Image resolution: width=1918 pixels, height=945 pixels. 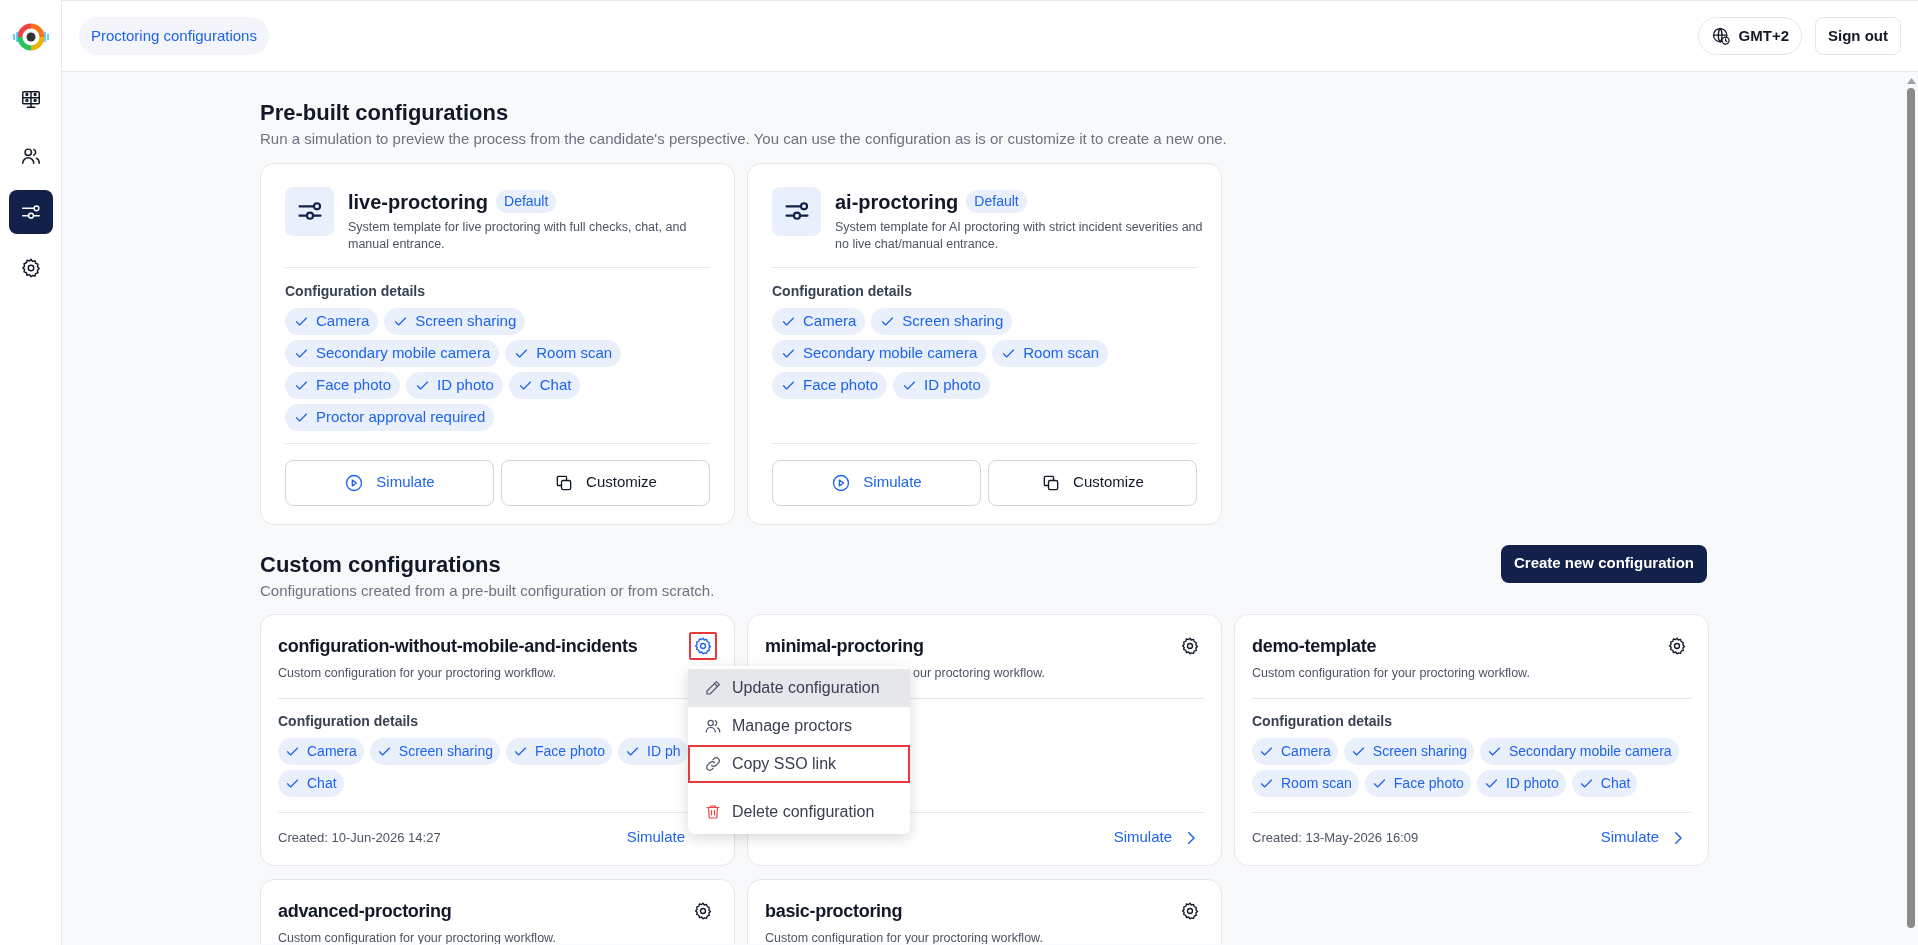 What do you see at coordinates (365, 911) in the screenshot?
I see `card-title: advanced-proctoring` at bounding box center [365, 911].